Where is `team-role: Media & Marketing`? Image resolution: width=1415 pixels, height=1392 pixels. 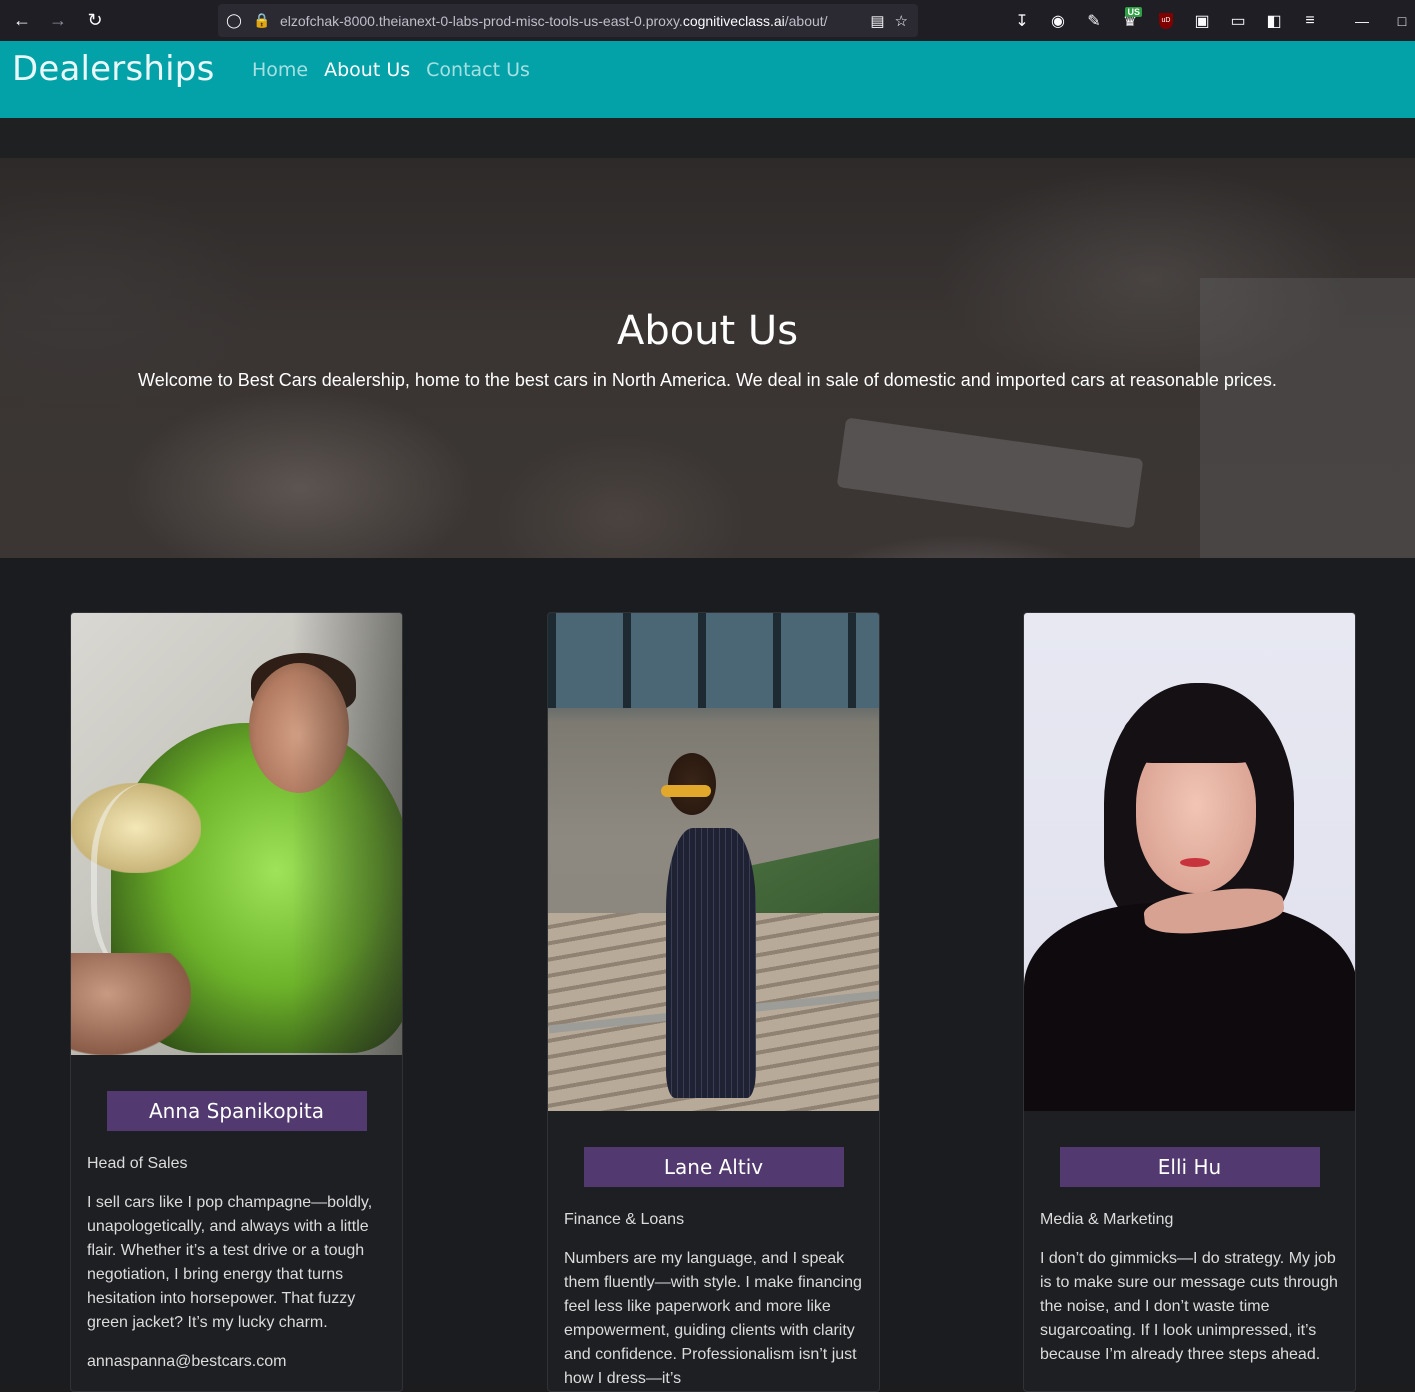
team-role: Media & Marketing is located at coordinates (1107, 1219).